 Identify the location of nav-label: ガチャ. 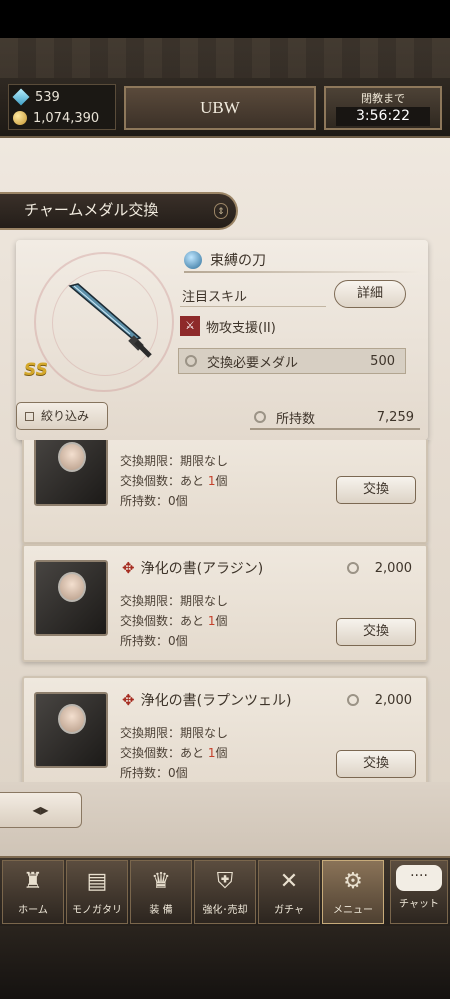
(289, 910).